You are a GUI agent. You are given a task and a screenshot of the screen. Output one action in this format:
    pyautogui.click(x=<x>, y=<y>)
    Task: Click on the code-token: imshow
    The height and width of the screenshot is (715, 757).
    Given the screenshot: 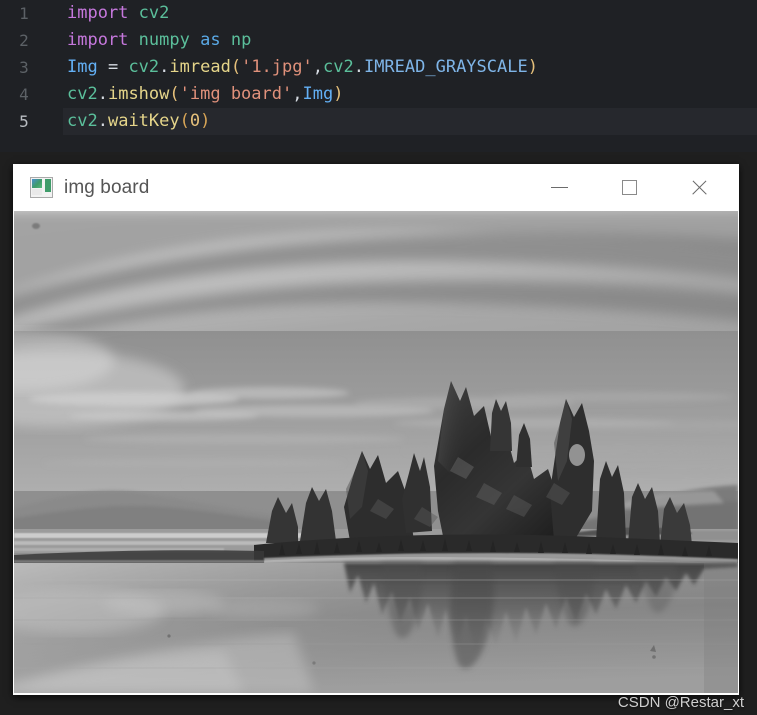 What is the action you would take?
    pyautogui.click(x=138, y=94)
    